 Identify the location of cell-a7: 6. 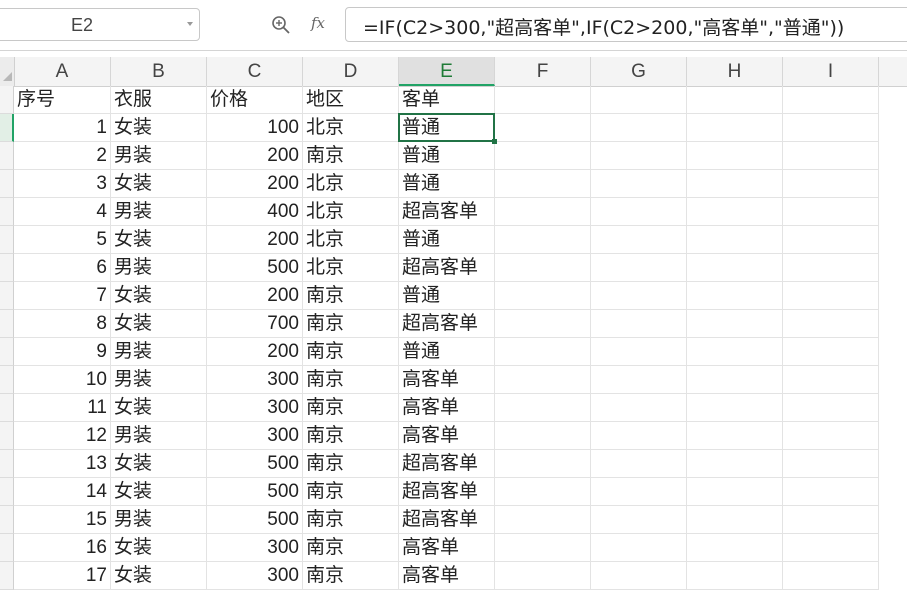
(62, 268).